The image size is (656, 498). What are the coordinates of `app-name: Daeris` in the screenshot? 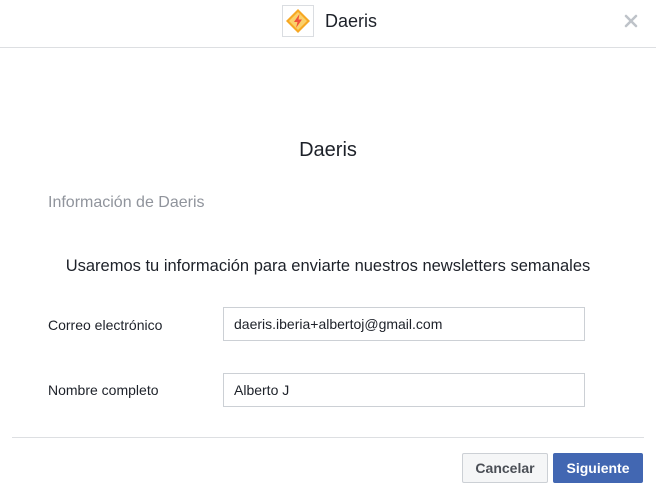 It's located at (328, 150).